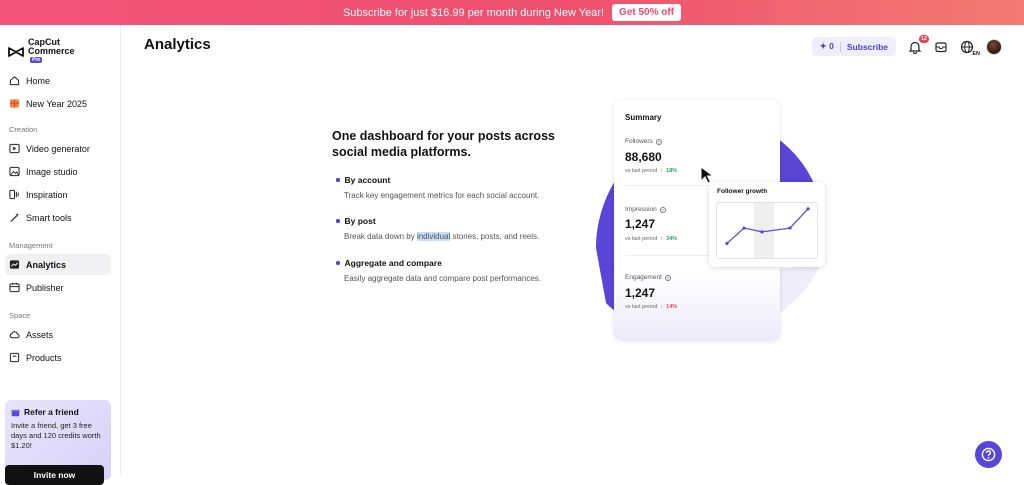  Describe the element at coordinates (643, 157) in the screenshot. I see `metric-value: 88,680` at that location.